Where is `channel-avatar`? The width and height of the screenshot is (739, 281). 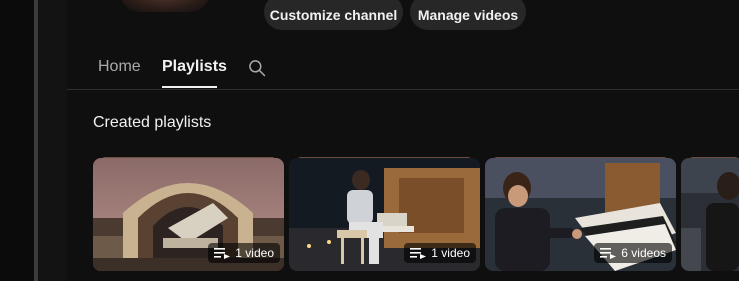
channel-avatar is located at coordinates (165, 6).